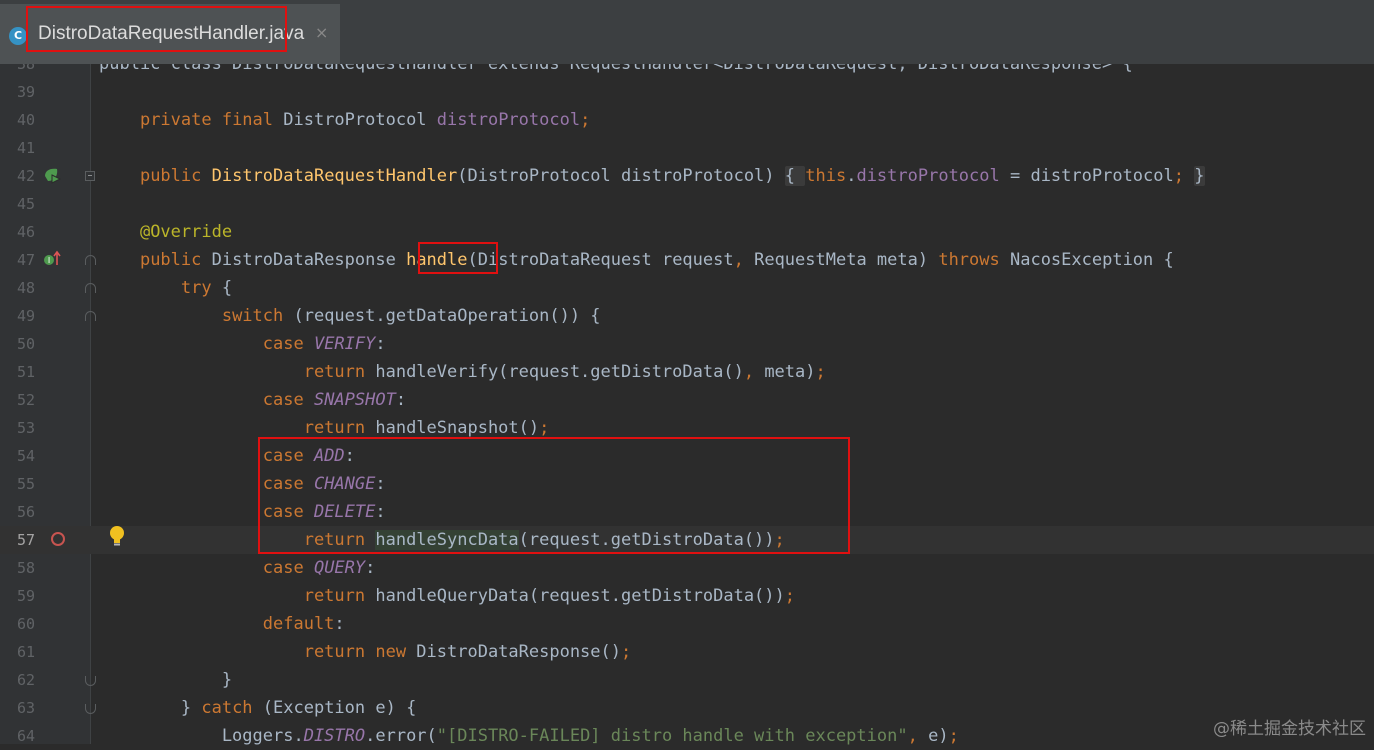  Describe the element at coordinates (687, 428) in the screenshot. I see `code-line: 53 return handleSnapshot();` at that location.